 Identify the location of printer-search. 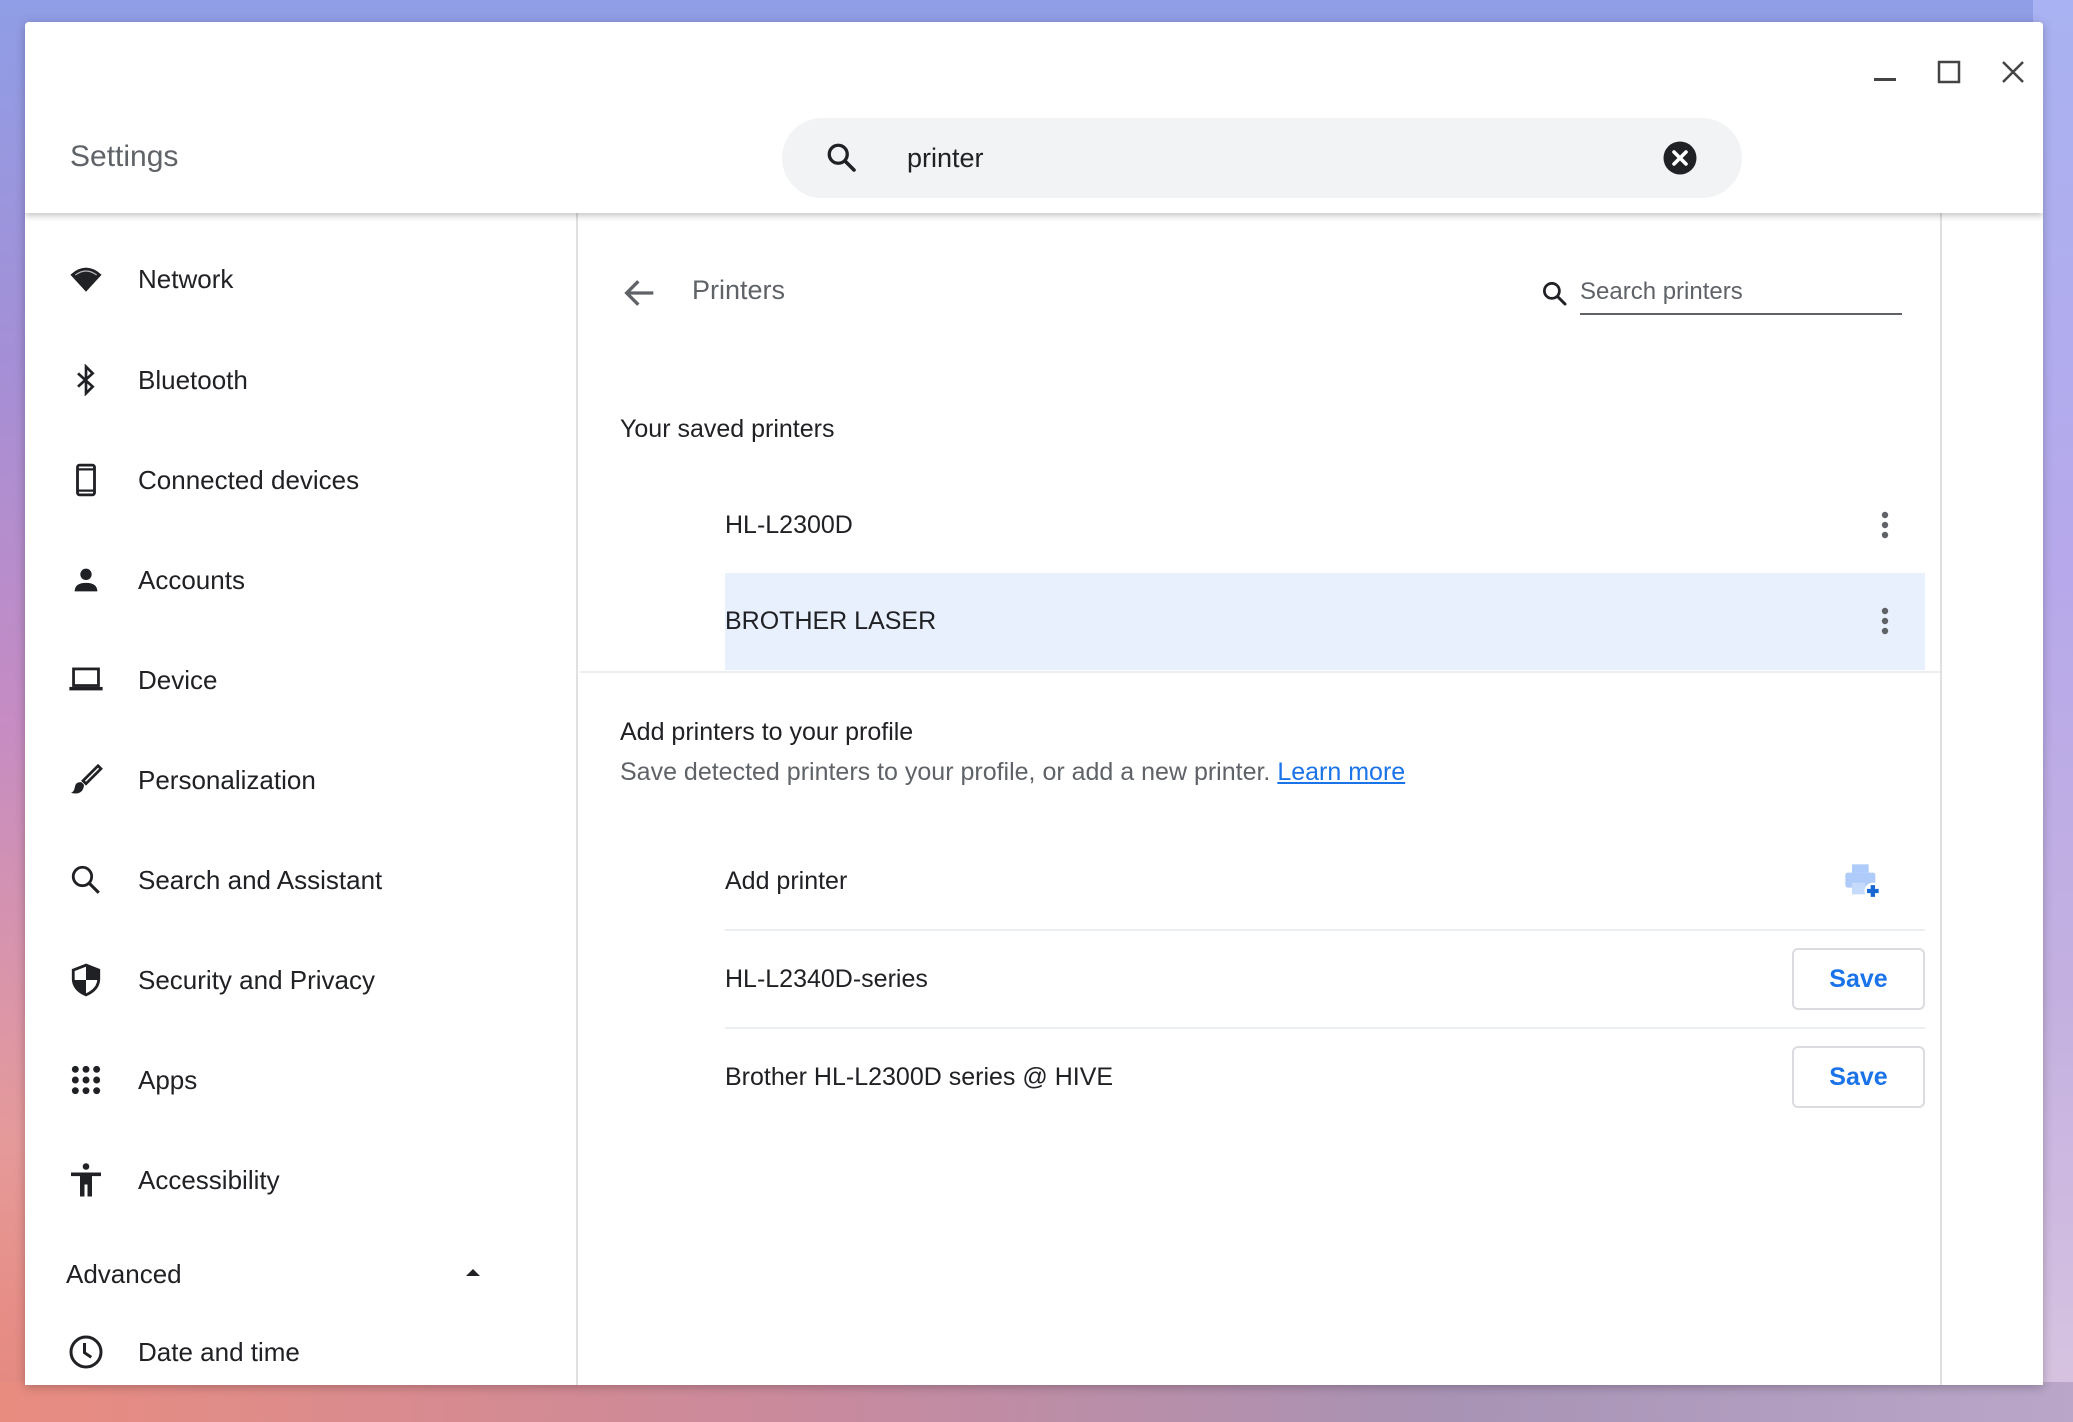
(1722, 294).